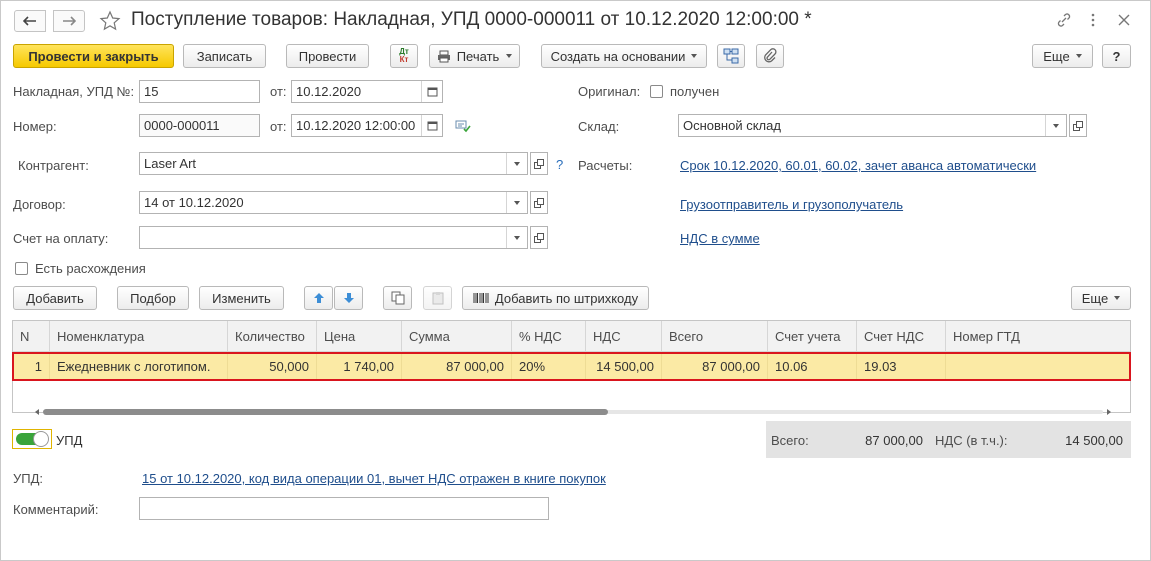 Image resolution: width=1151 pixels, height=561 pixels. Describe the element at coordinates (720, 238) in the screenshot. I see `vat-in-amount-link: НДС в сумме` at that location.